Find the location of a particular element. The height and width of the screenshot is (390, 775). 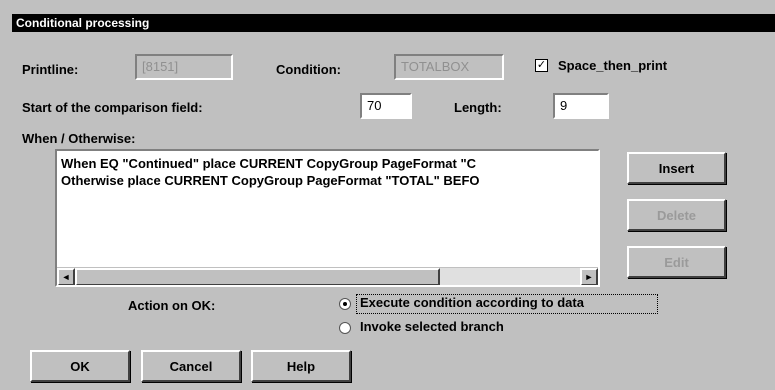

edit-button: Edit is located at coordinates (676, 262).